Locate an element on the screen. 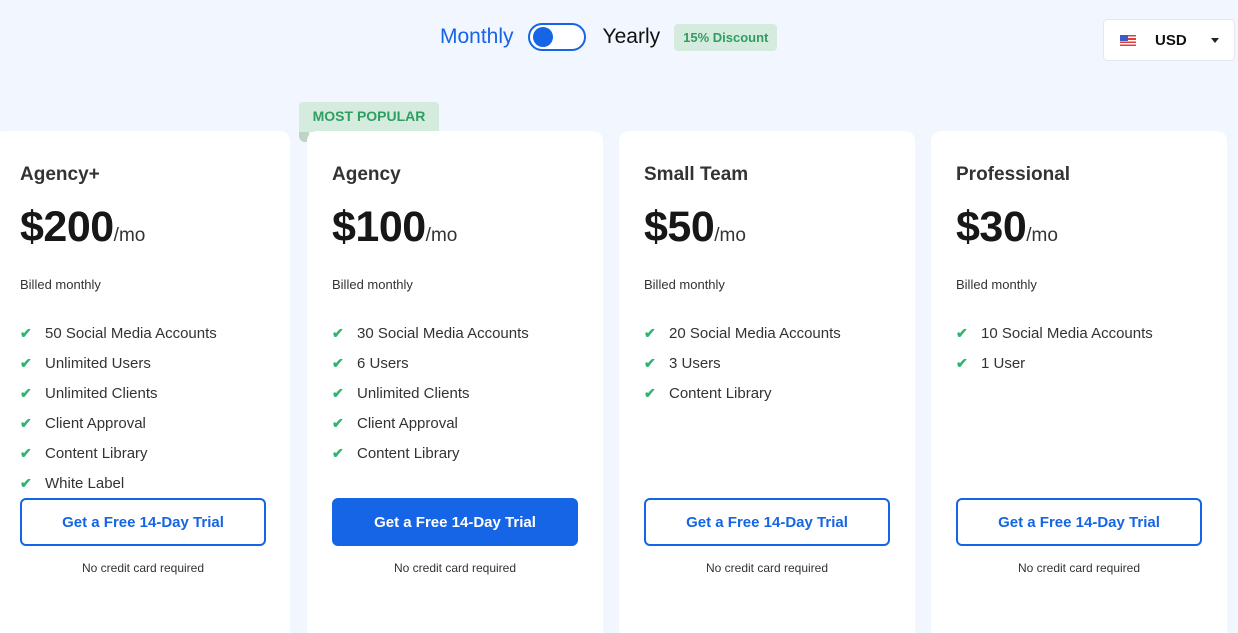 This screenshot has width=1238, height=633. billing-switch is located at coordinates (556, 37).